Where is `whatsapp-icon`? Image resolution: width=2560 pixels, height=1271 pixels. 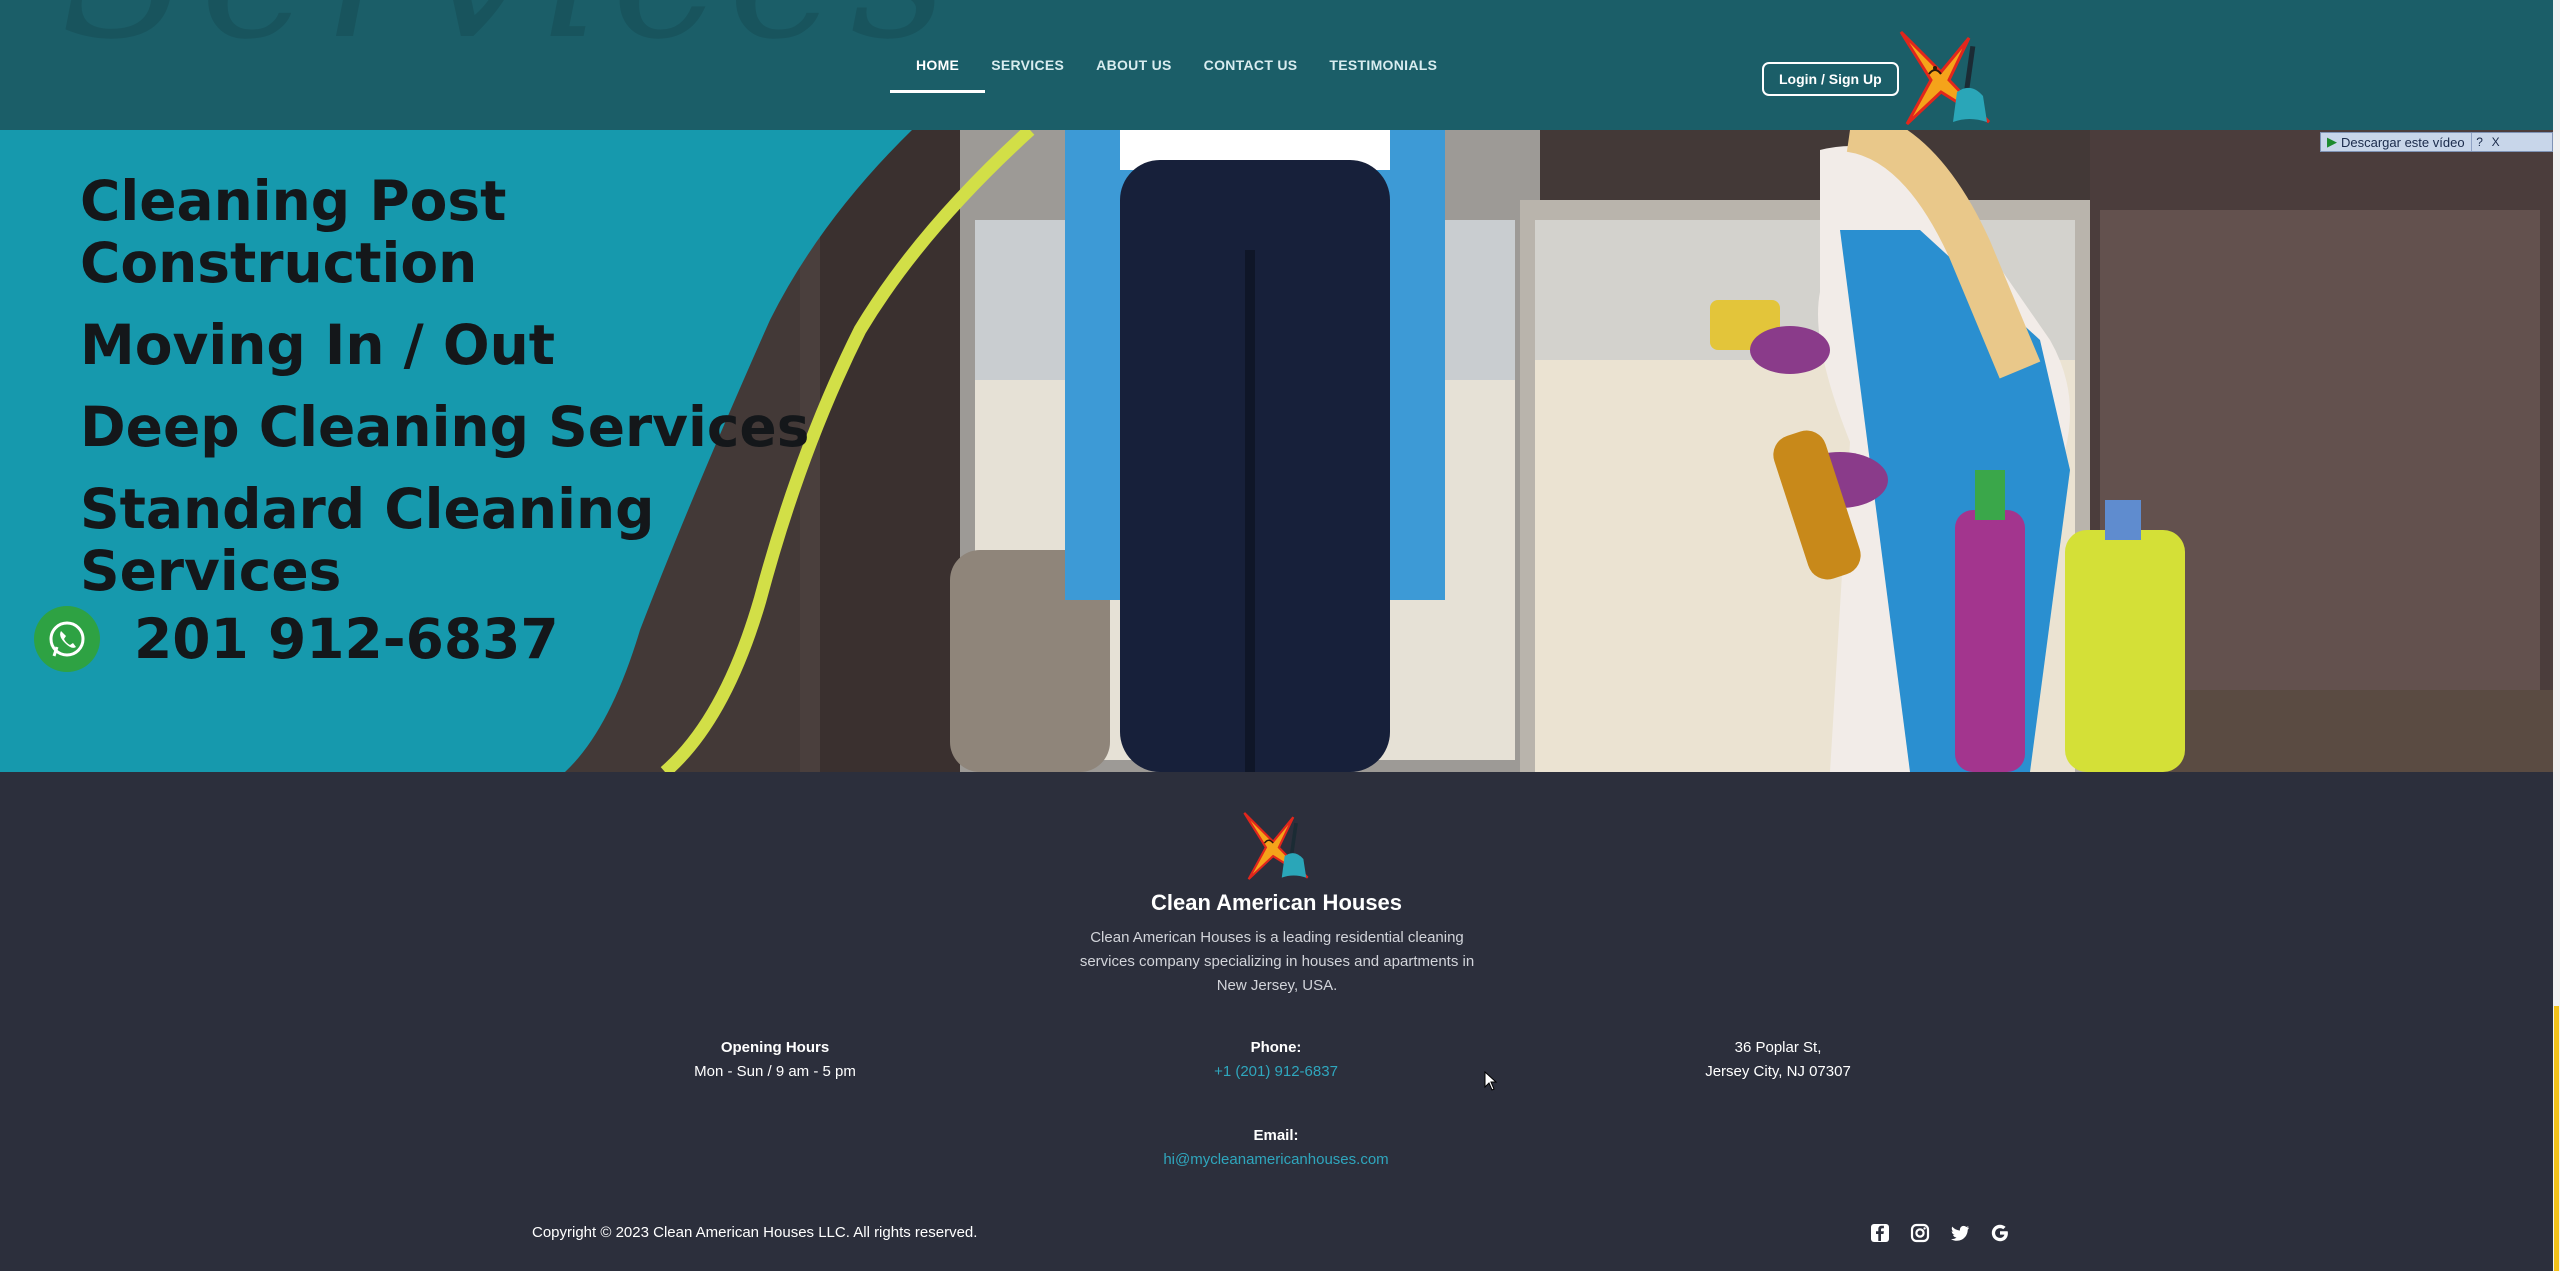
whatsapp-icon is located at coordinates (67, 639).